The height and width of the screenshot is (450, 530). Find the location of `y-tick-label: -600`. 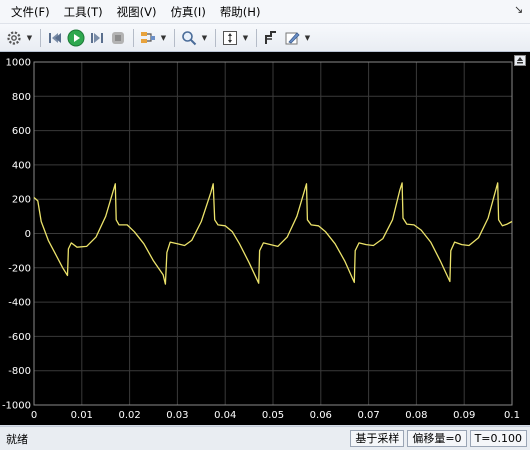

y-tick-label: -600 is located at coordinates (19, 337).